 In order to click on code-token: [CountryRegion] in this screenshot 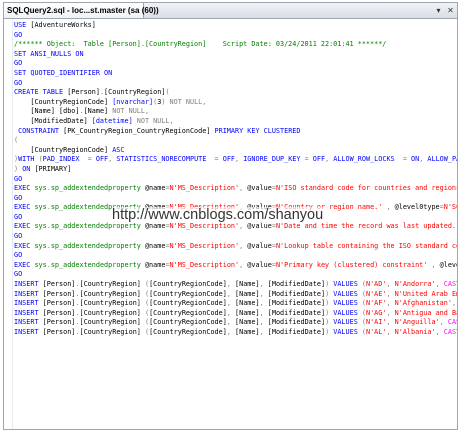, I will do `click(135, 92)`.